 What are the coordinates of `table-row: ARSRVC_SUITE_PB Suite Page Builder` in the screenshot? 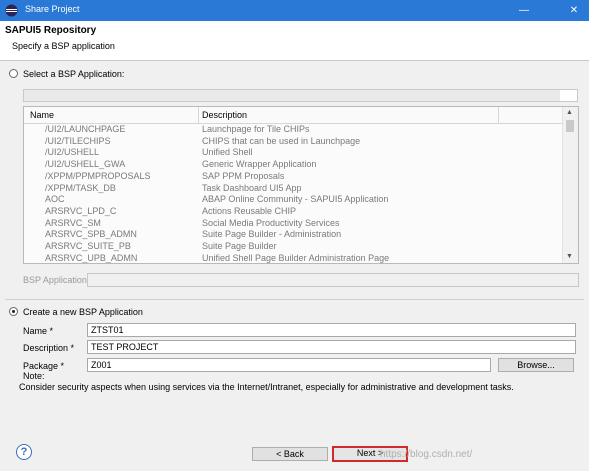 It's located at (294, 247).